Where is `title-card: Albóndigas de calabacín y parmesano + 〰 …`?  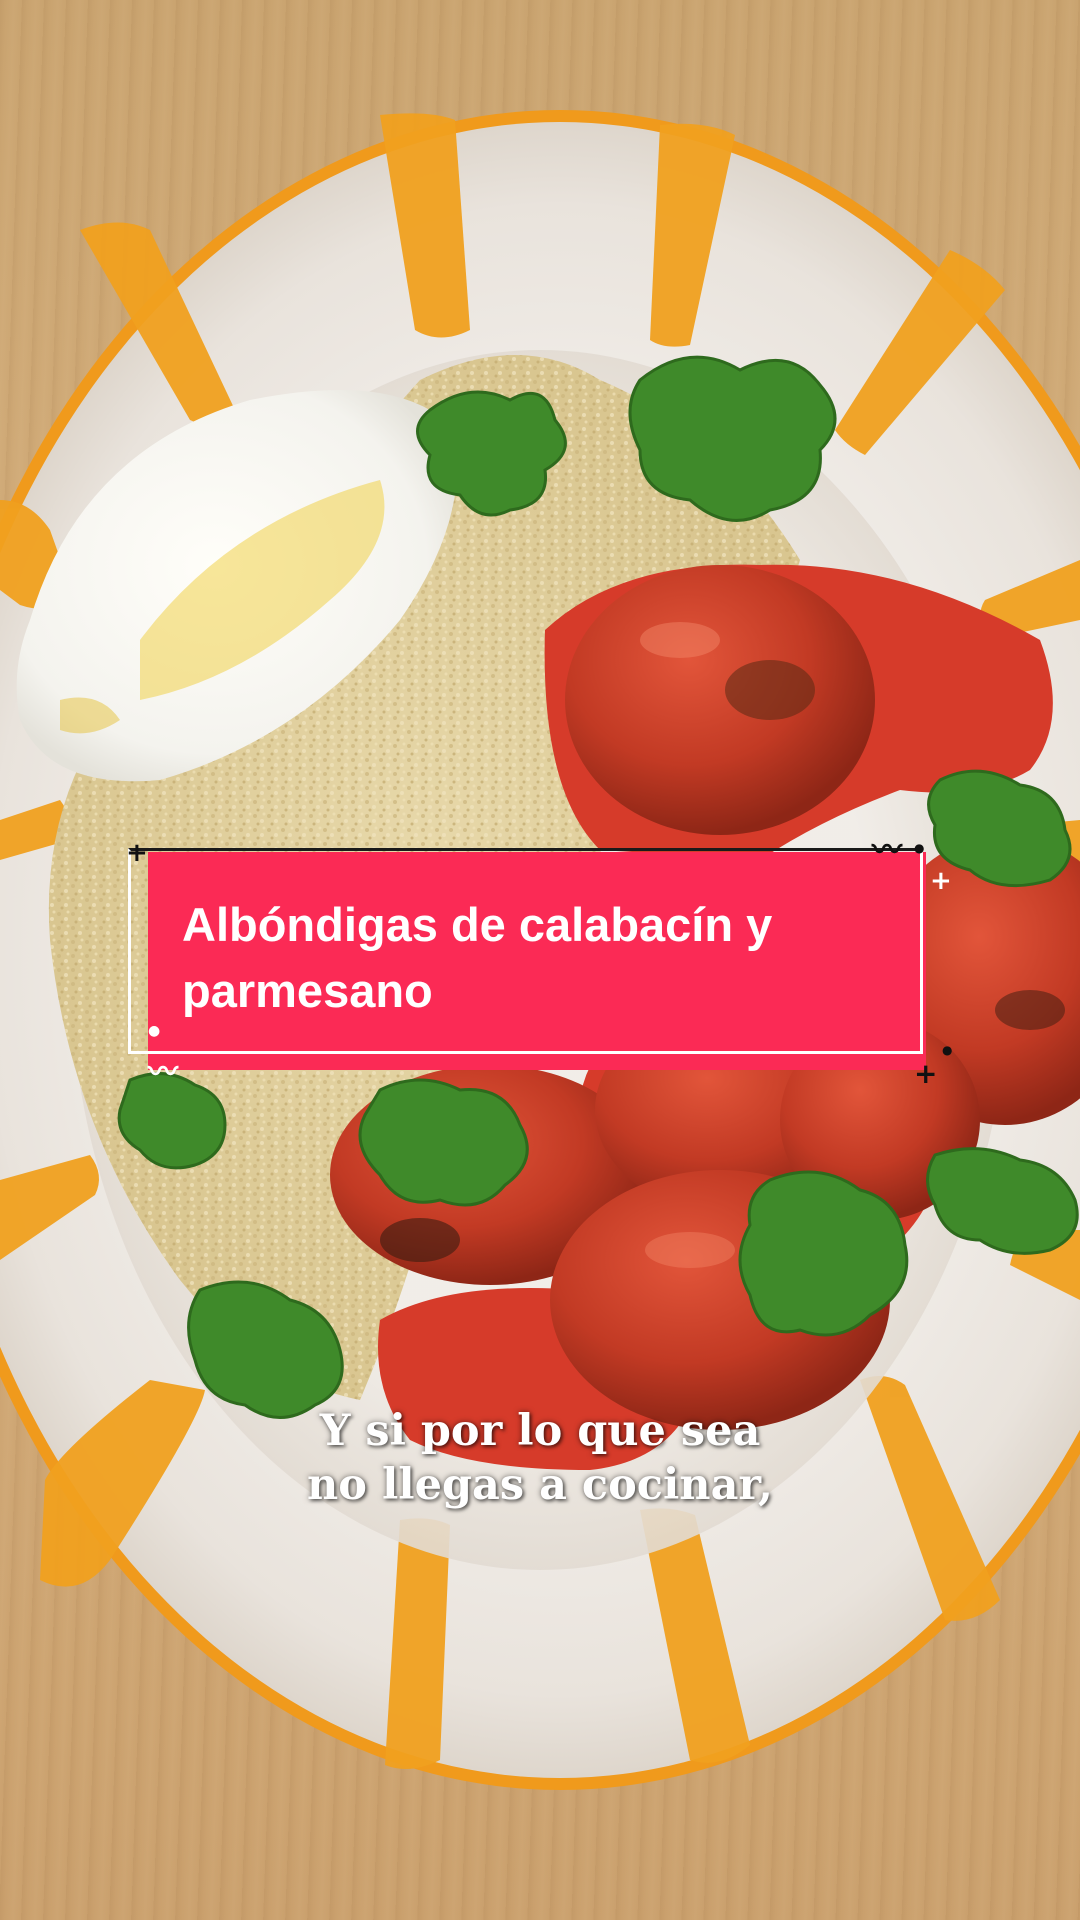 title-card: Albóndigas de calabacín y parmesano + 〰 … is located at coordinates (539, 962).